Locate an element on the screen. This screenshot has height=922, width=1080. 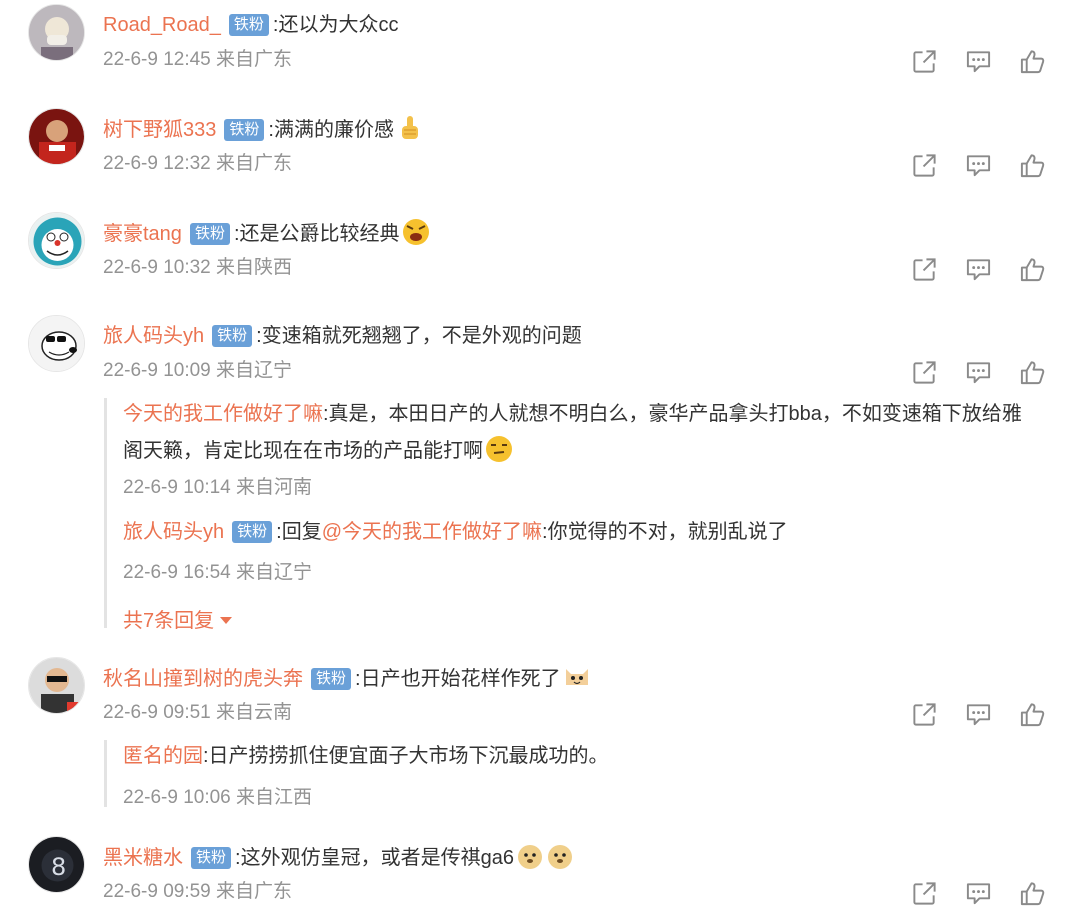
reply-username: 匿名的园 is located at coordinates (163, 756).